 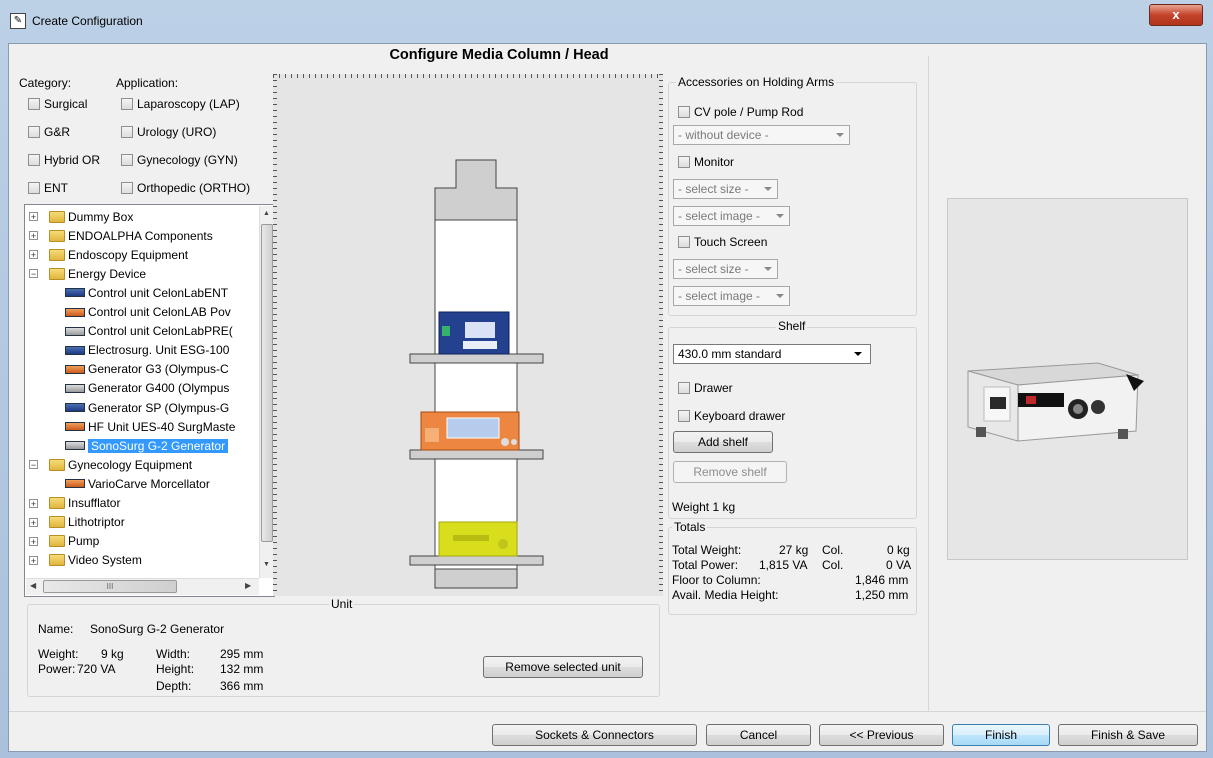 I want to click on tree-item-label: Control unit CelonLabPRE(, so click(x=160, y=331).